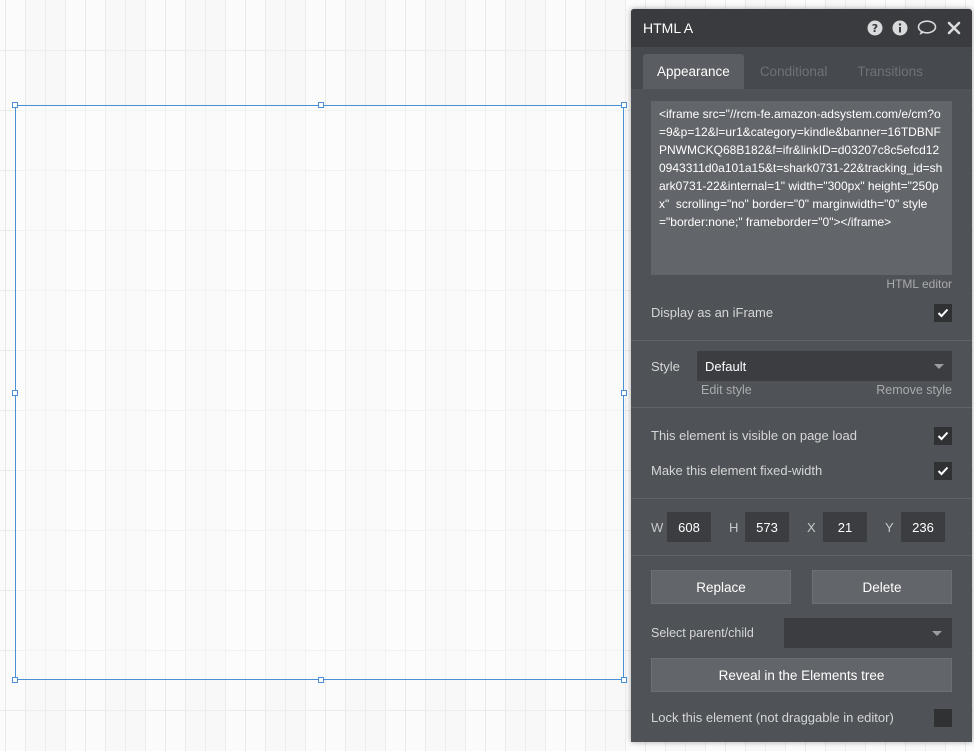  Describe the element at coordinates (923, 527) in the screenshot. I see `y-input: 236` at that location.